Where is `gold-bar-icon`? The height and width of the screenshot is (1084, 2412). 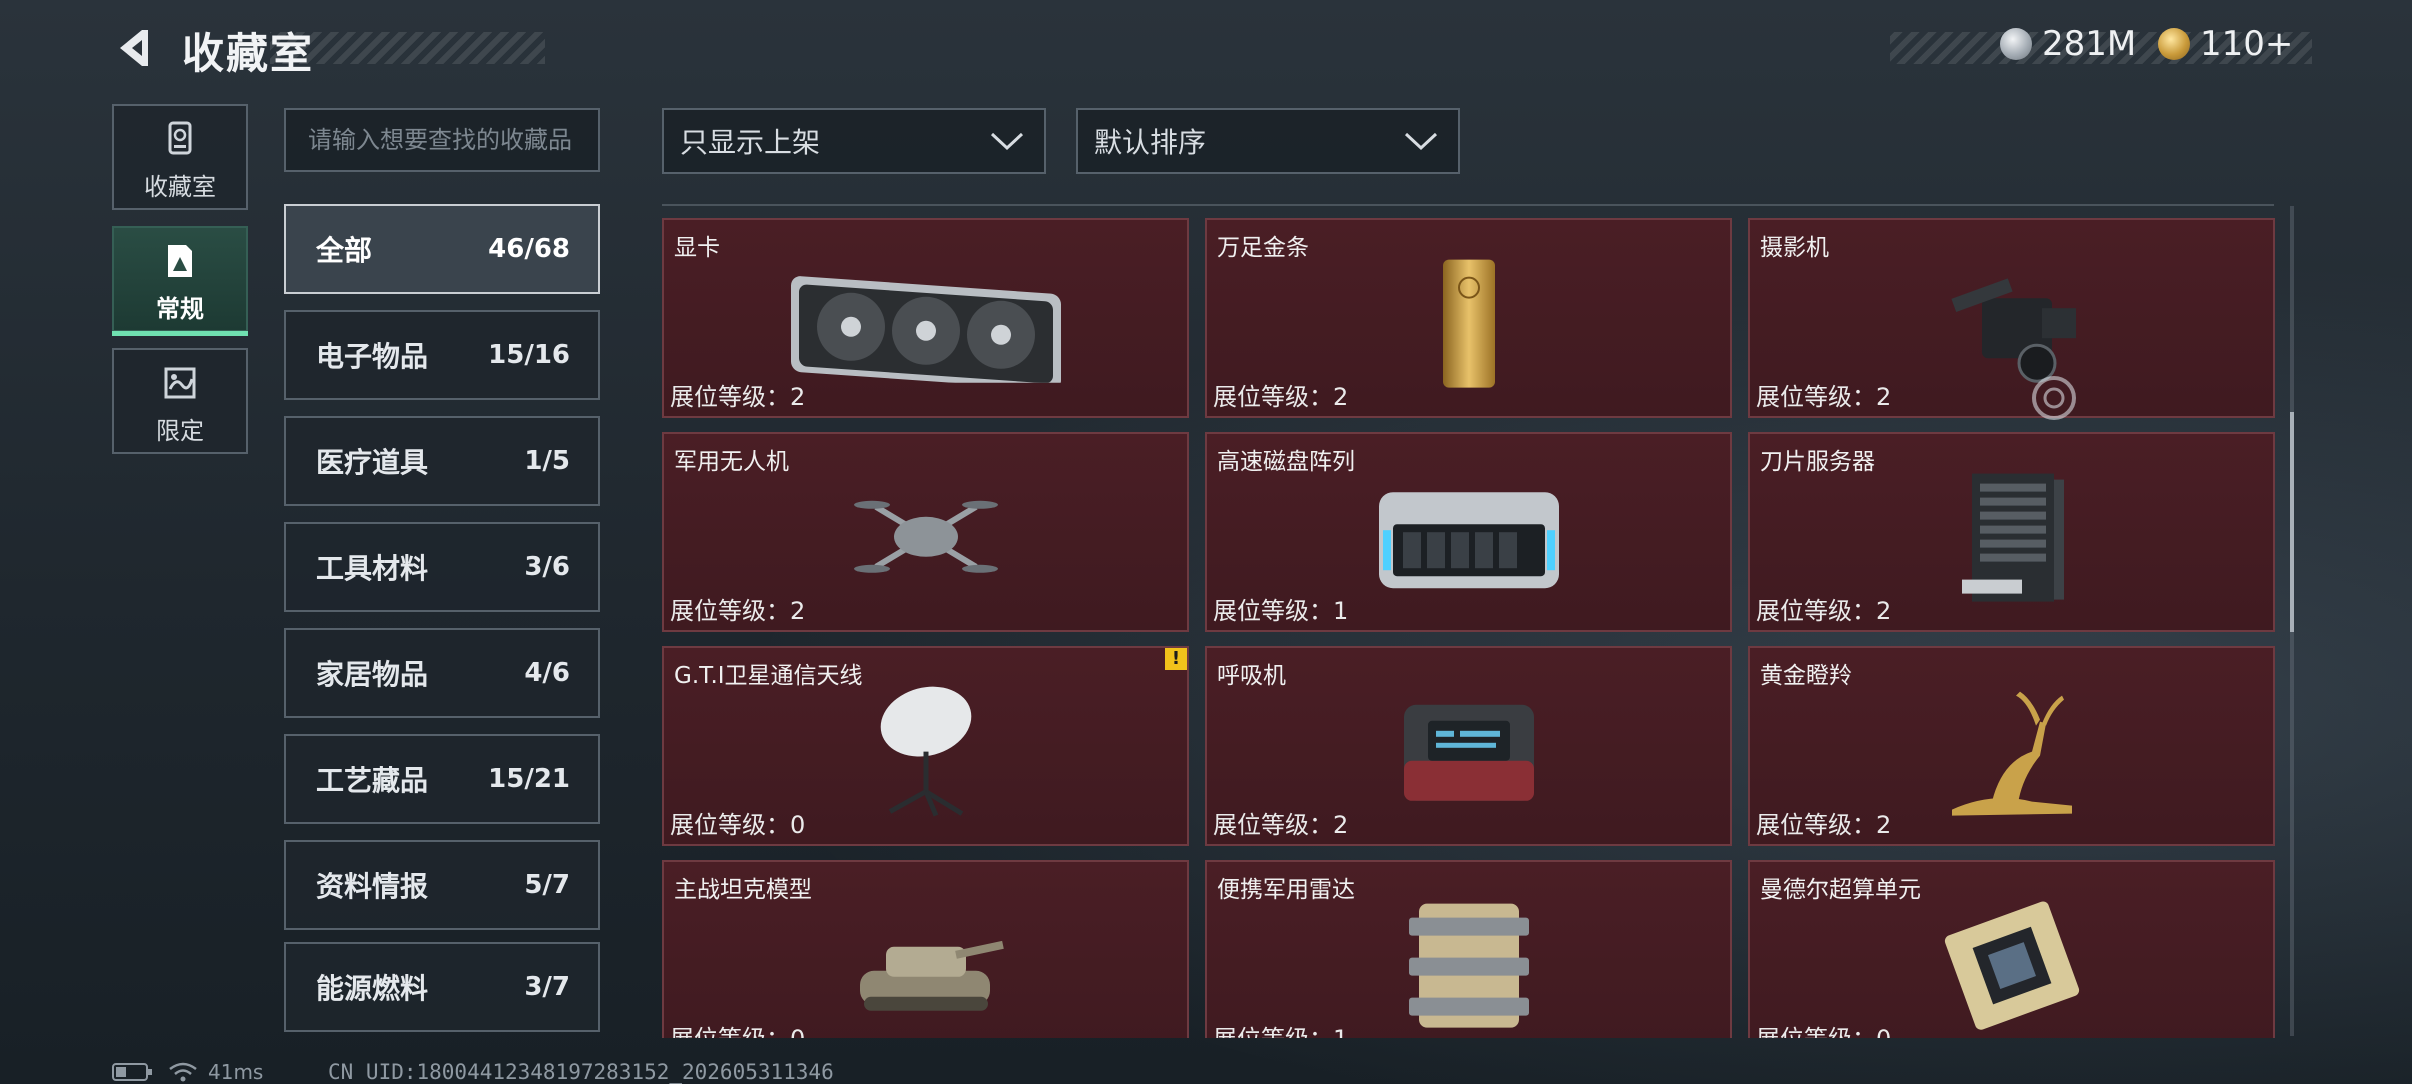
gold-bar-icon is located at coordinates (1468, 323).